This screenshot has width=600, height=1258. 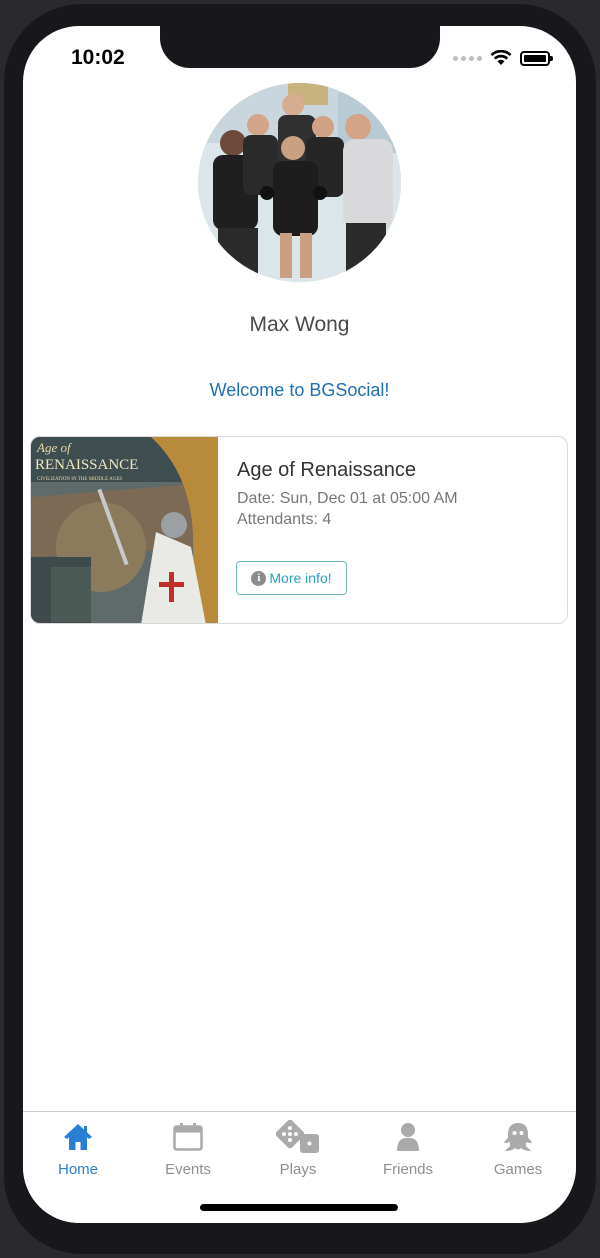 I want to click on ghost-icon, so click(x=518, y=1137).